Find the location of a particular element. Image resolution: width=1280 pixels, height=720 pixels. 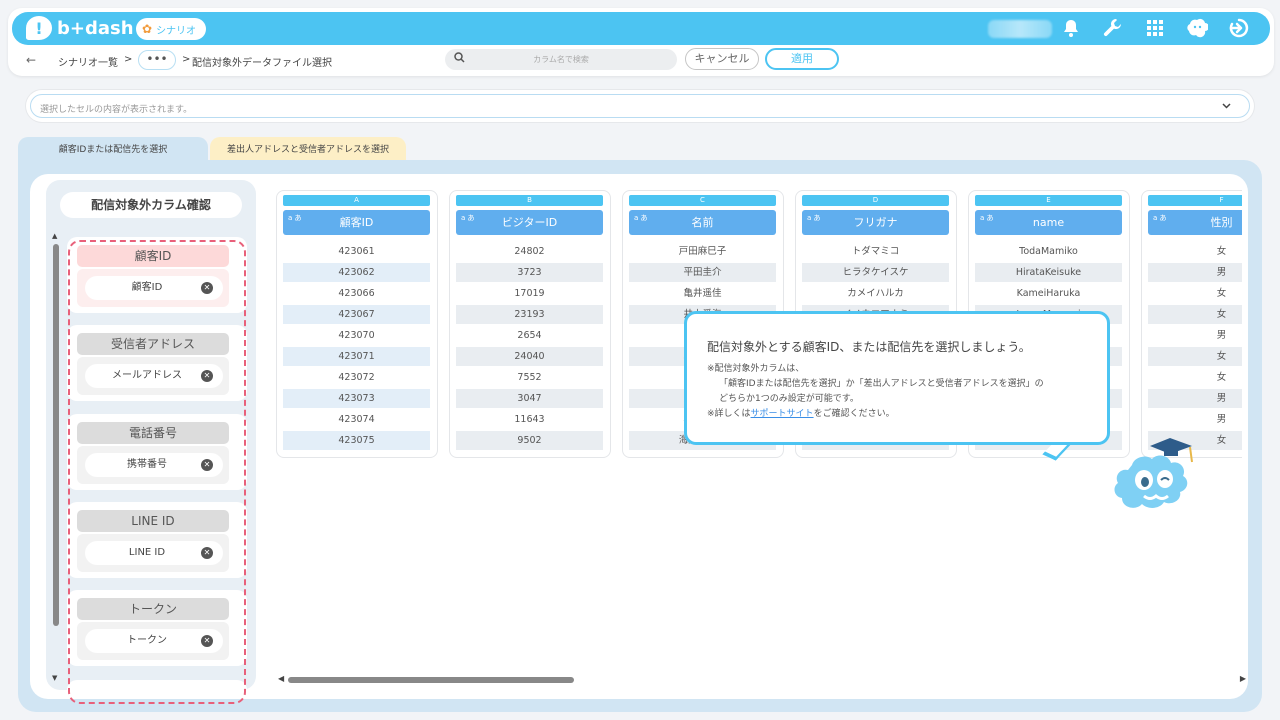

vertical-scrollbar: ▲ ▼ is located at coordinates (56, 457).